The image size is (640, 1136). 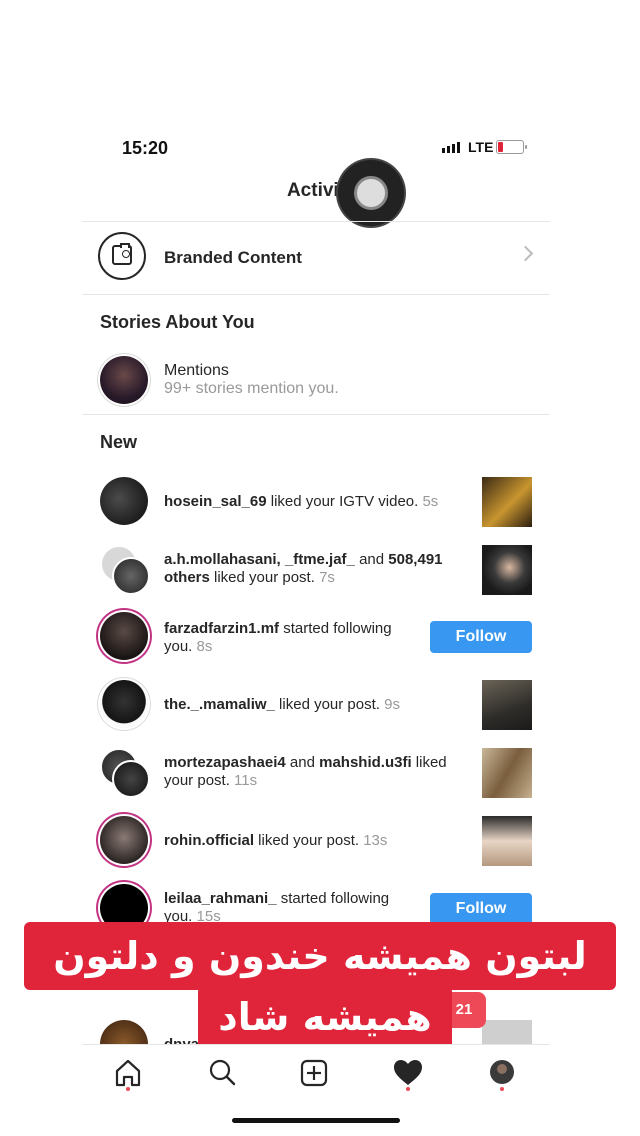 I want to click on signal-icon, so click(x=451, y=147).